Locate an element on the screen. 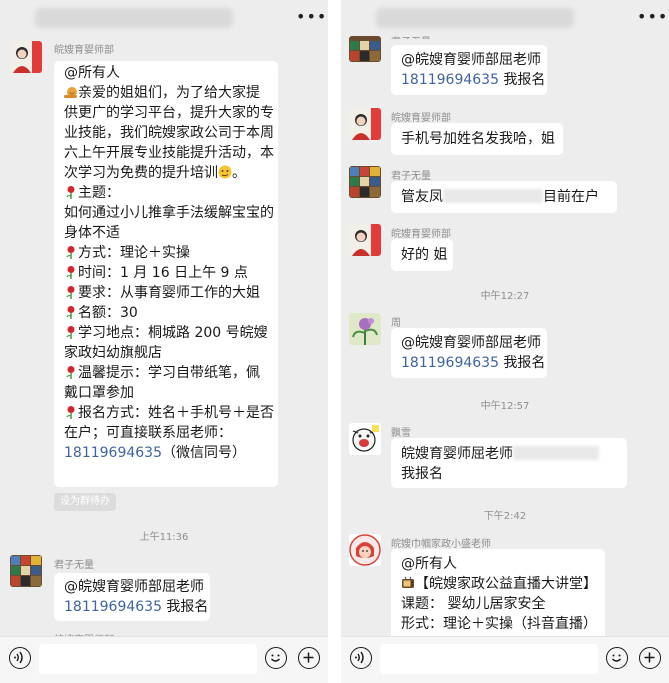  message-line: 手机号加姓名发我哈，姐 is located at coordinates (478, 139).